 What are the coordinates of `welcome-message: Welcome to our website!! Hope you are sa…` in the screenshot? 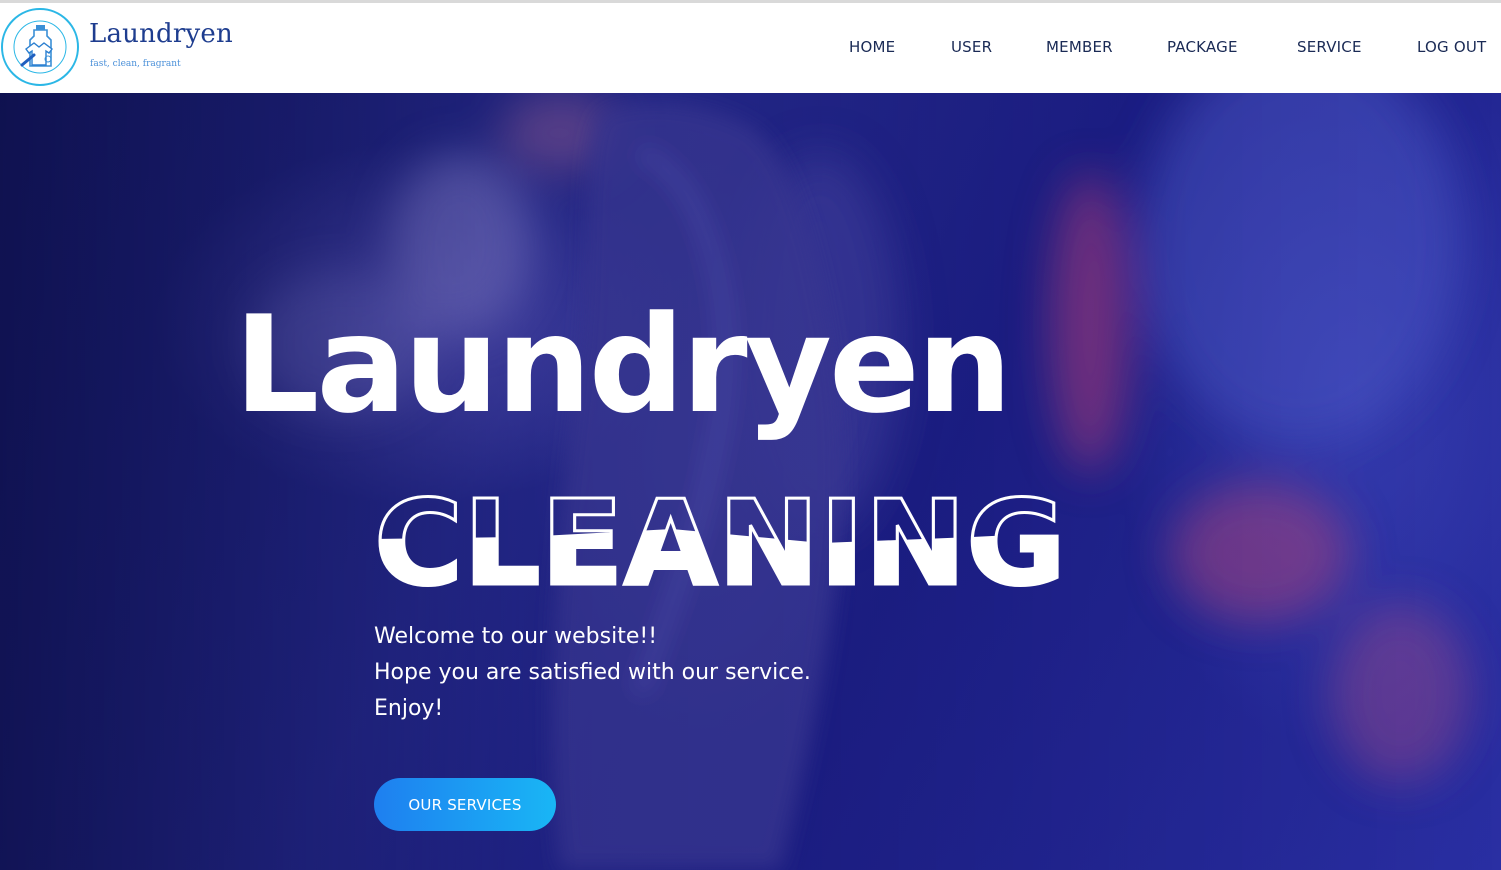 It's located at (592, 673).